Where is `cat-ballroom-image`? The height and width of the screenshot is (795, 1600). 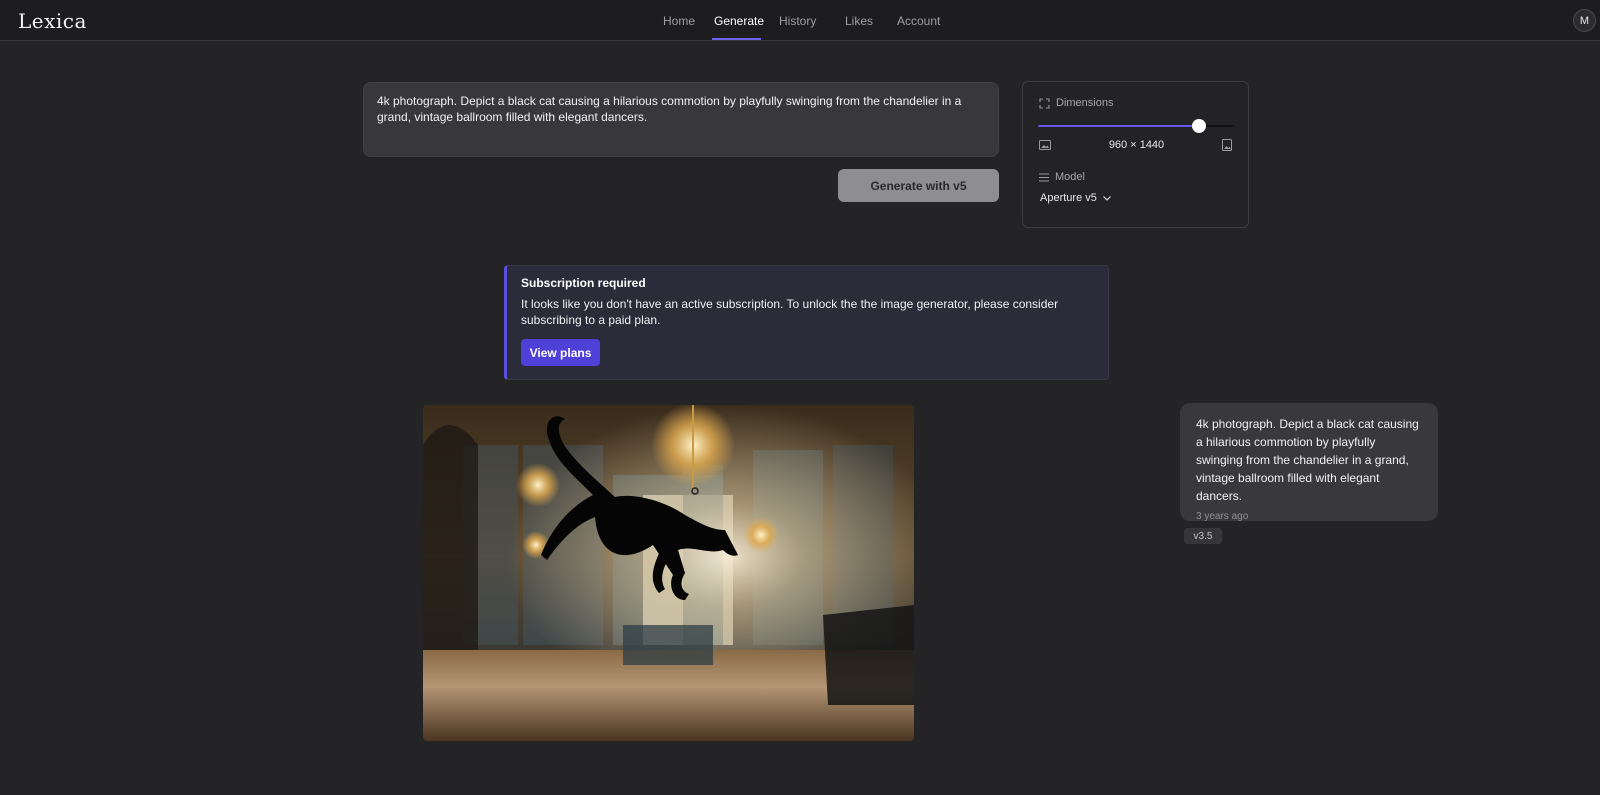 cat-ballroom-image is located at coordinates (668, 573).